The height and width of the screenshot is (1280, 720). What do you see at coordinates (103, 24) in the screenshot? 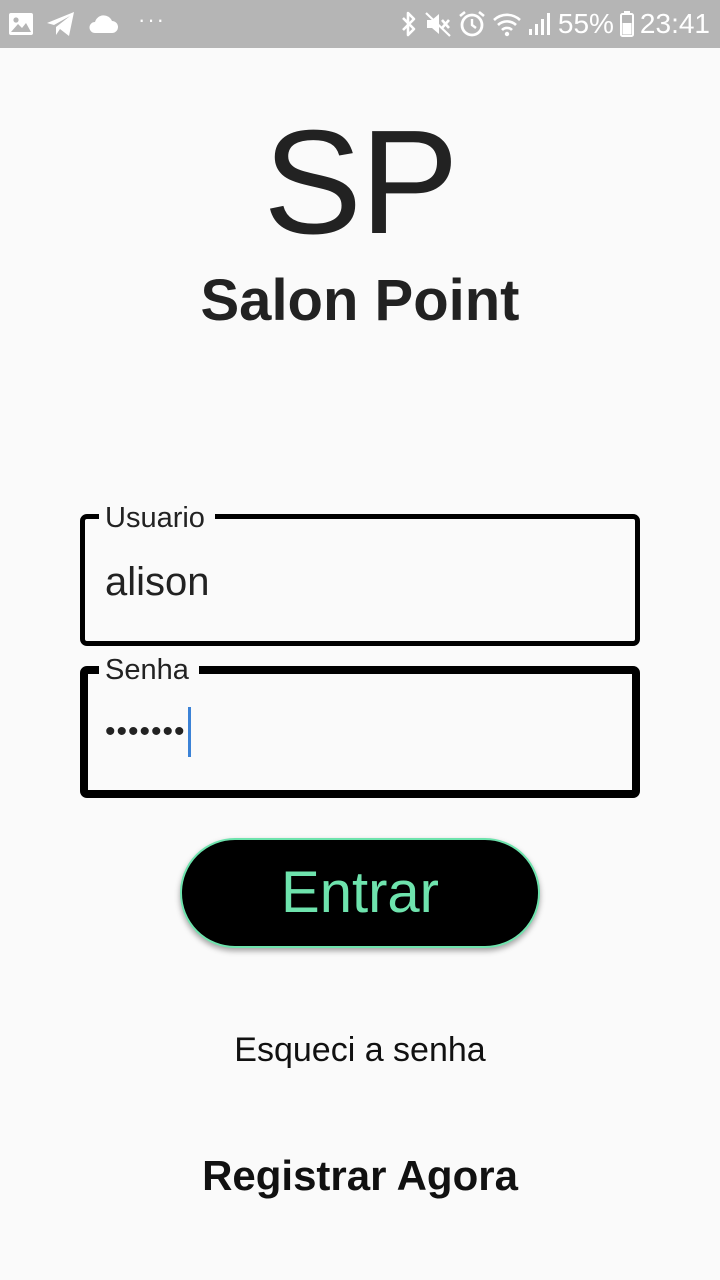
I see `cloud-icon` at bounding box center [103, 24].